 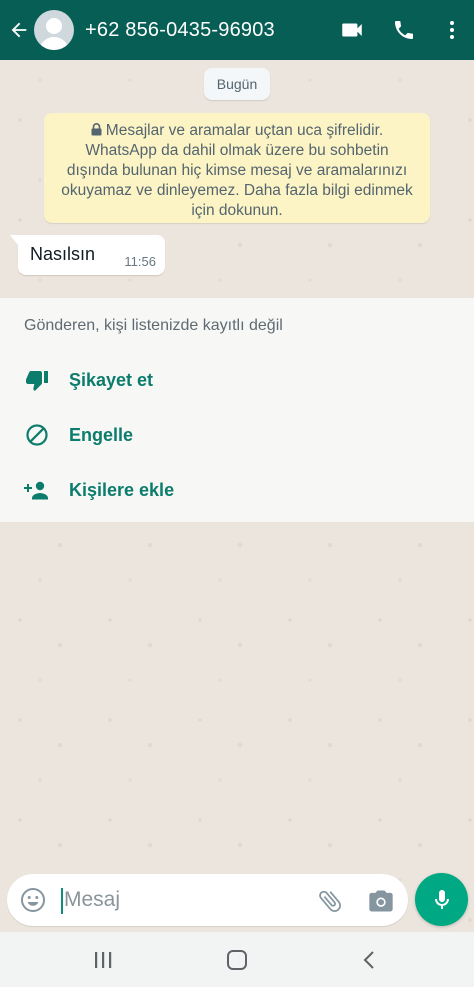 I want to click on phone-icon, so click(x=404, y=30).